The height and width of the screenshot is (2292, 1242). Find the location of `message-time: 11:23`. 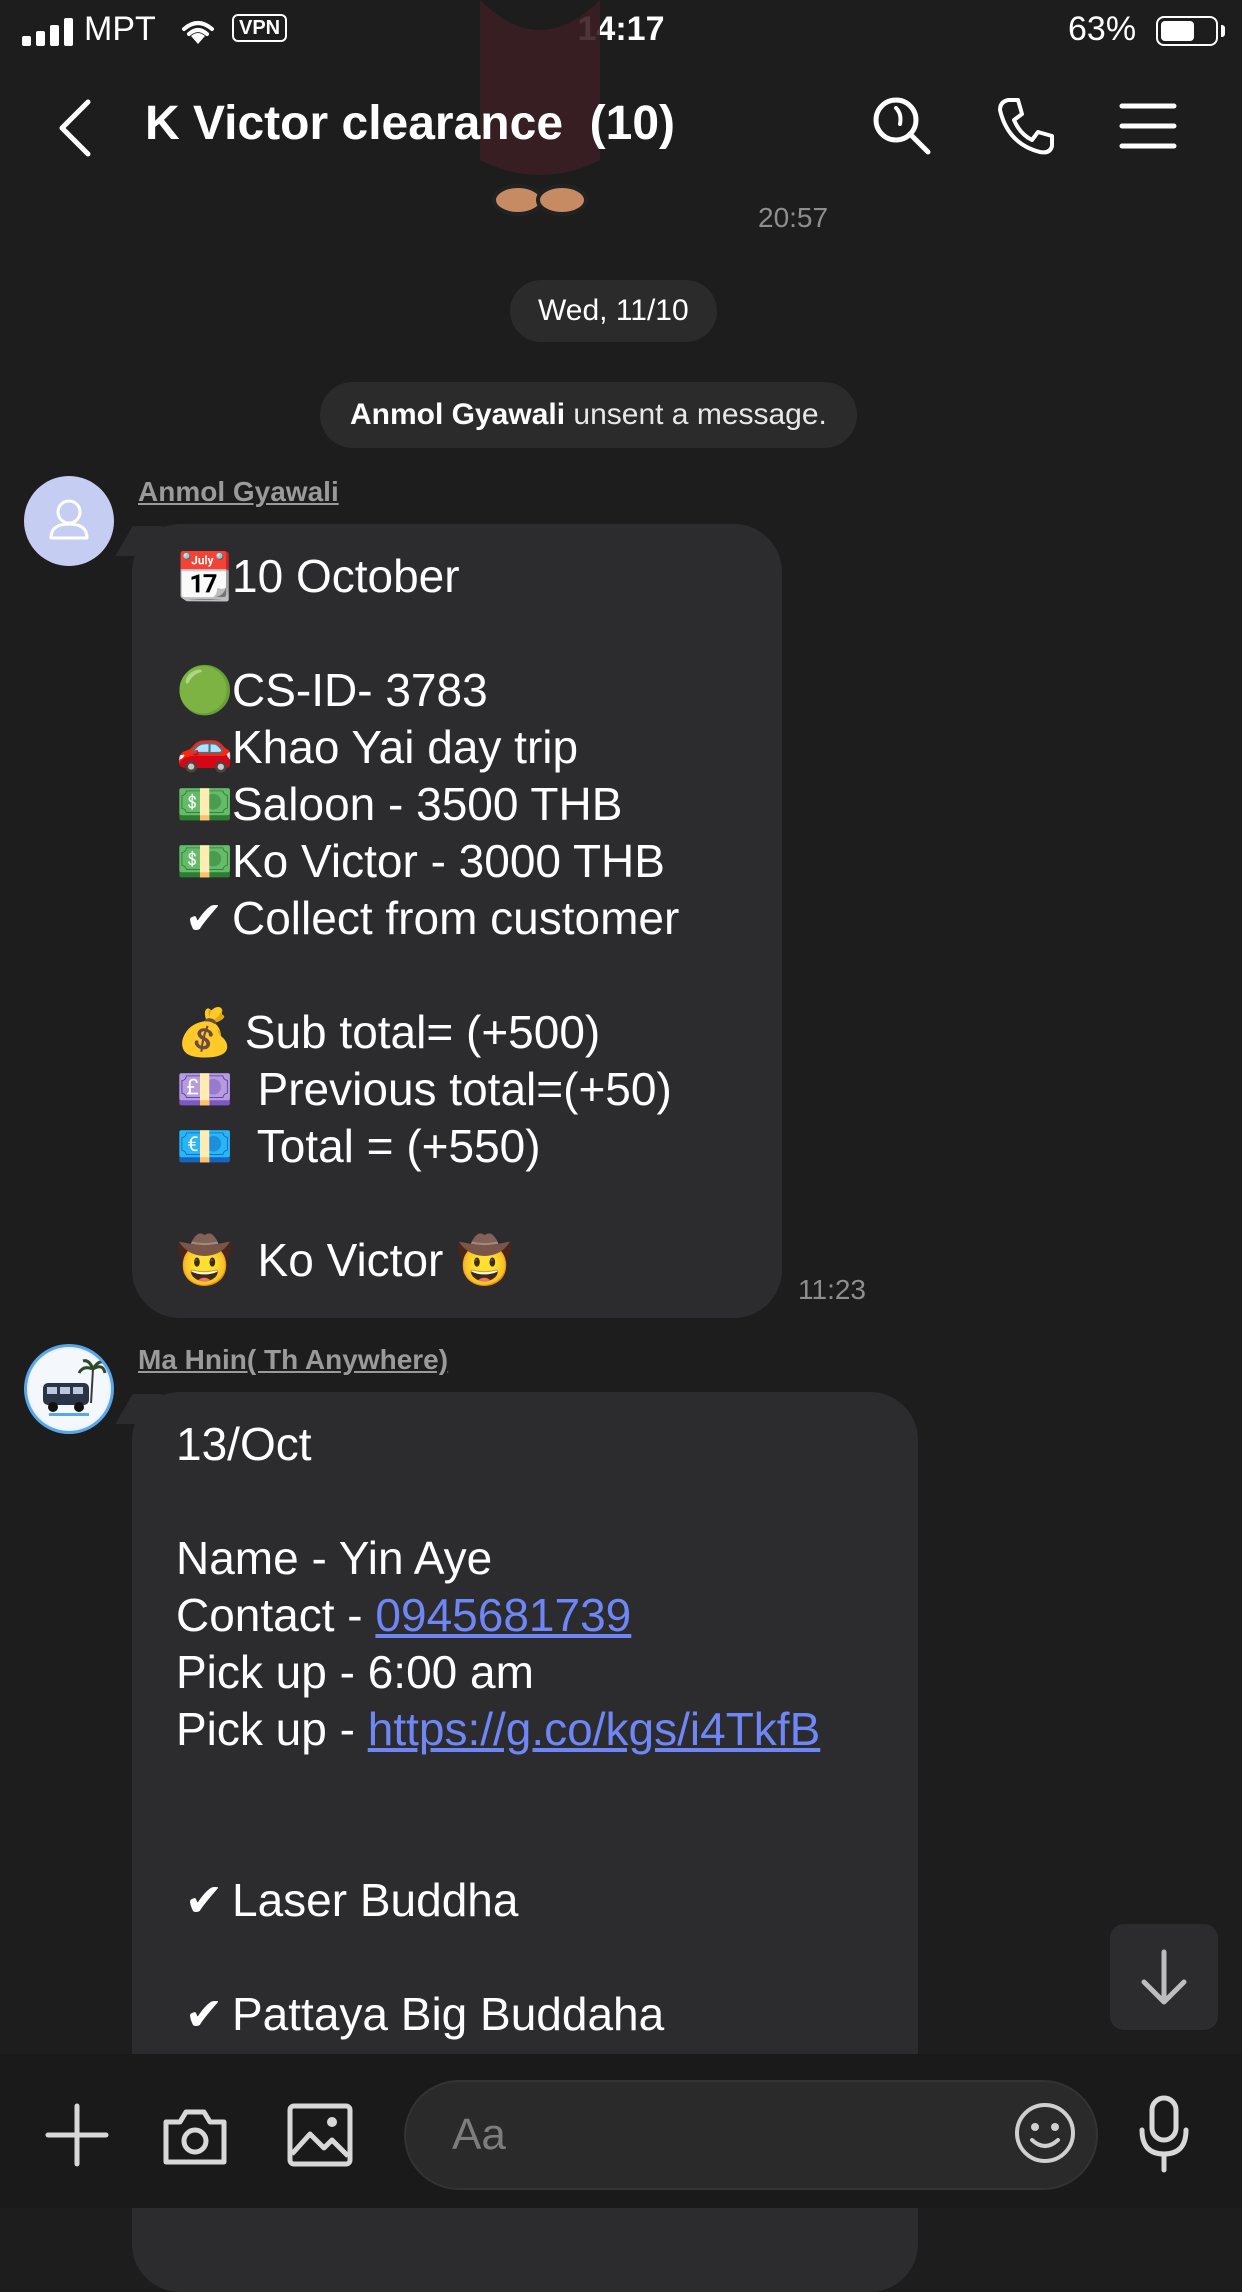

message-time: 11:23 is located at coordinates (832, 1289).